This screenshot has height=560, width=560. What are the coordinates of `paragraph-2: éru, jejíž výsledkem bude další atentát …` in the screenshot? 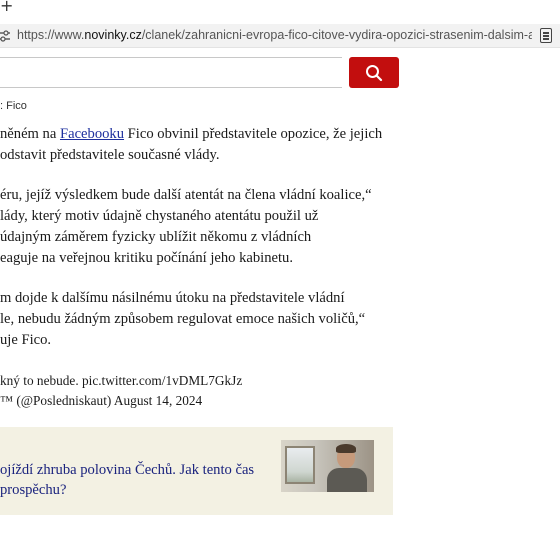 It's located at (205, 227).